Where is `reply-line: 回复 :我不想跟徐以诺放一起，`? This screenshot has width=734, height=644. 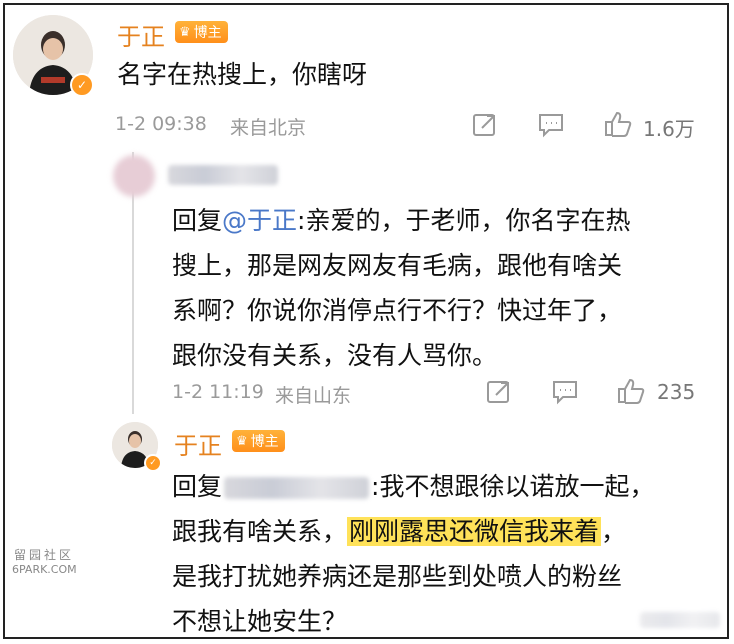 reply-line: 回复 :我不想跟徐以诺放一起， is located at coordinates (442, 486).